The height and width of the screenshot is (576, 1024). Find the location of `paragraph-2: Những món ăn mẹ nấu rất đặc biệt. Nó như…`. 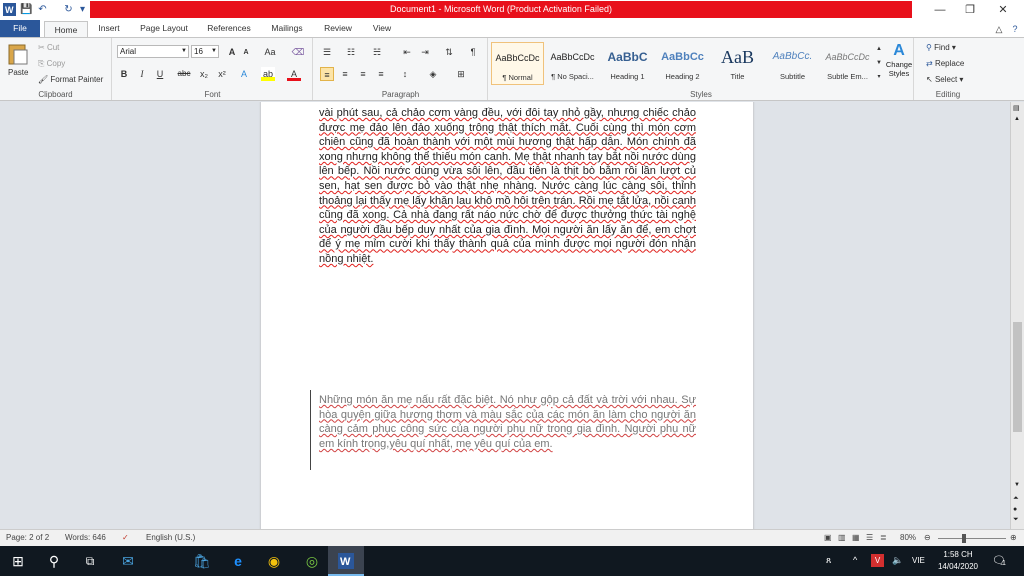

paragraph-2: Những món ăn mẹ nấu rất đặc biệt. Nó như… is located at coordinates (507, 422).